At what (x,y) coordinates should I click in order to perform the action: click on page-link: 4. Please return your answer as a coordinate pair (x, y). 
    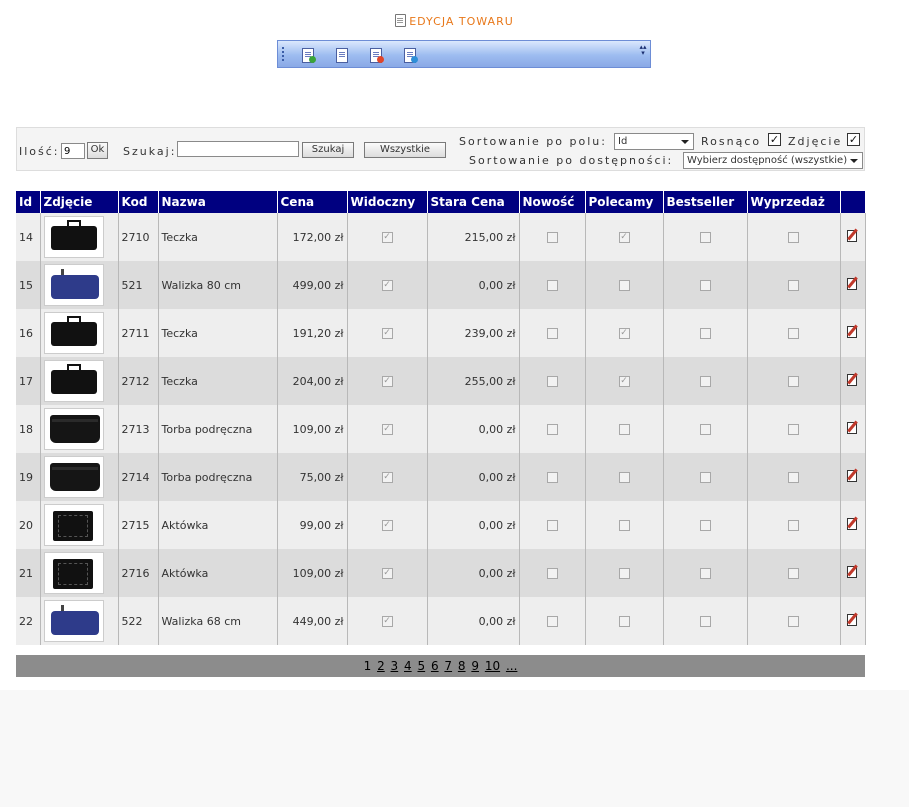
    Looking at the image, I should click on (408, 666).